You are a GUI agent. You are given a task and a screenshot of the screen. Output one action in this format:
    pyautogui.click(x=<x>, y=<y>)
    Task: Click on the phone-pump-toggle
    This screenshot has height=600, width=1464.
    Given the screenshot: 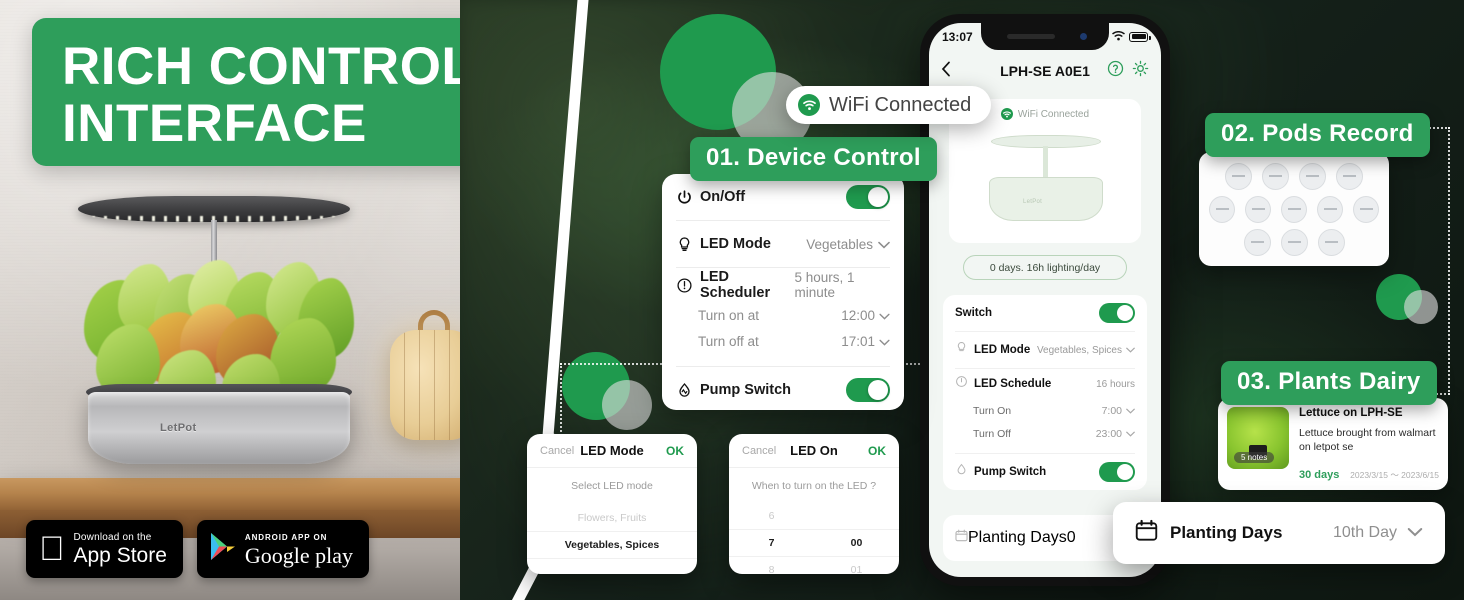 What is the action you would take?
    pyautogui.click(x=1117, y=472)
    